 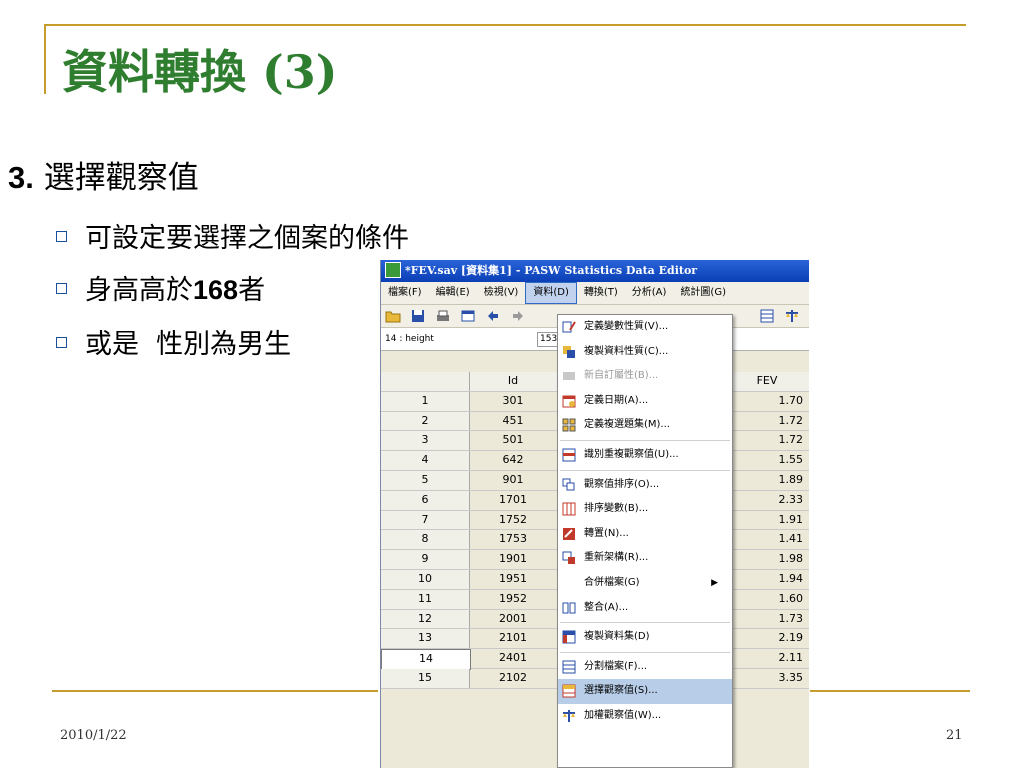 What do you see at coordinates (617, 637) in the screenshot?
I see `menu-item-label: 複製資料集(D)` at bounding box center [617, 637].